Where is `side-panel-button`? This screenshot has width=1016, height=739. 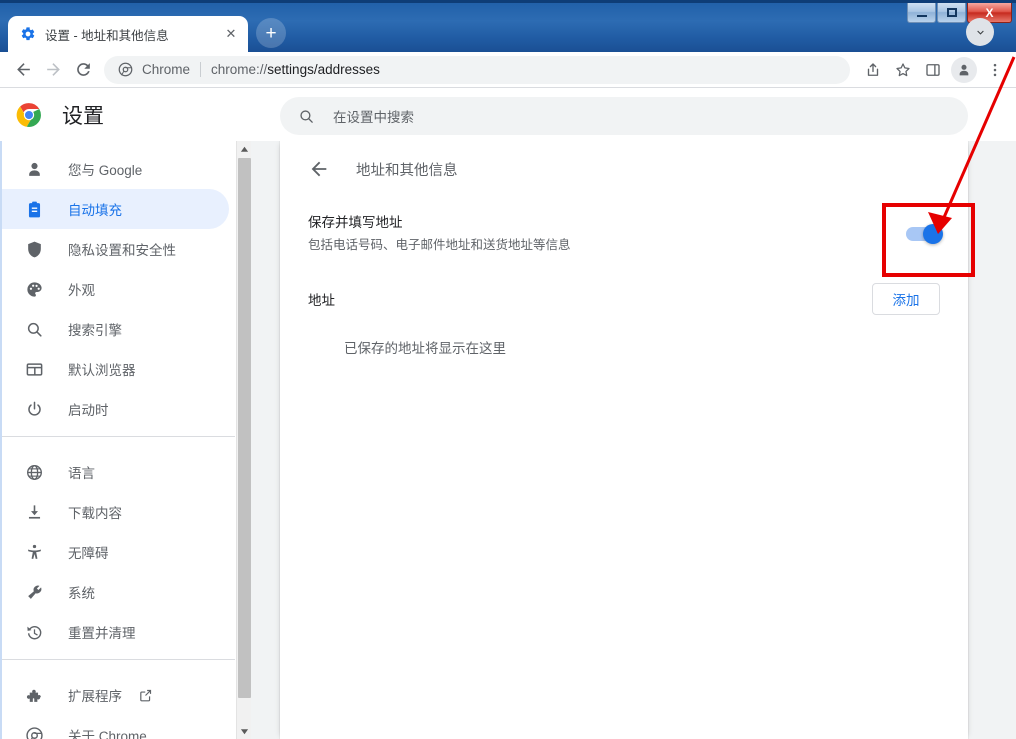 side-panel-button is located at coordinates (933, 70).